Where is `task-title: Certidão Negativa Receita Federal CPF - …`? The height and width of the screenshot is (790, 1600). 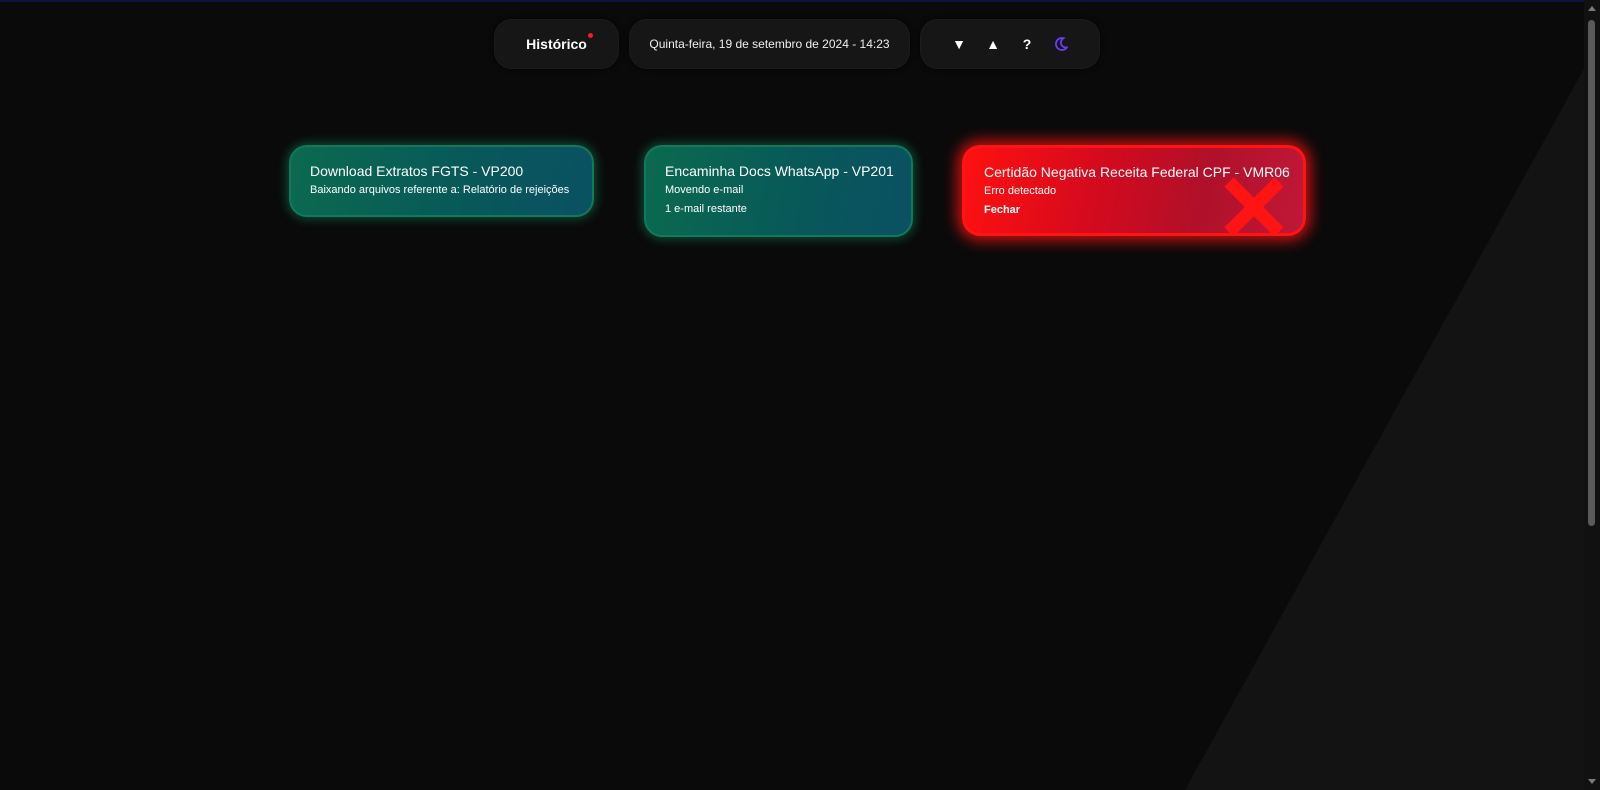
task-title: Certidão Negativa Receita Federal CPF - … is located at coordinates (1137, 172).